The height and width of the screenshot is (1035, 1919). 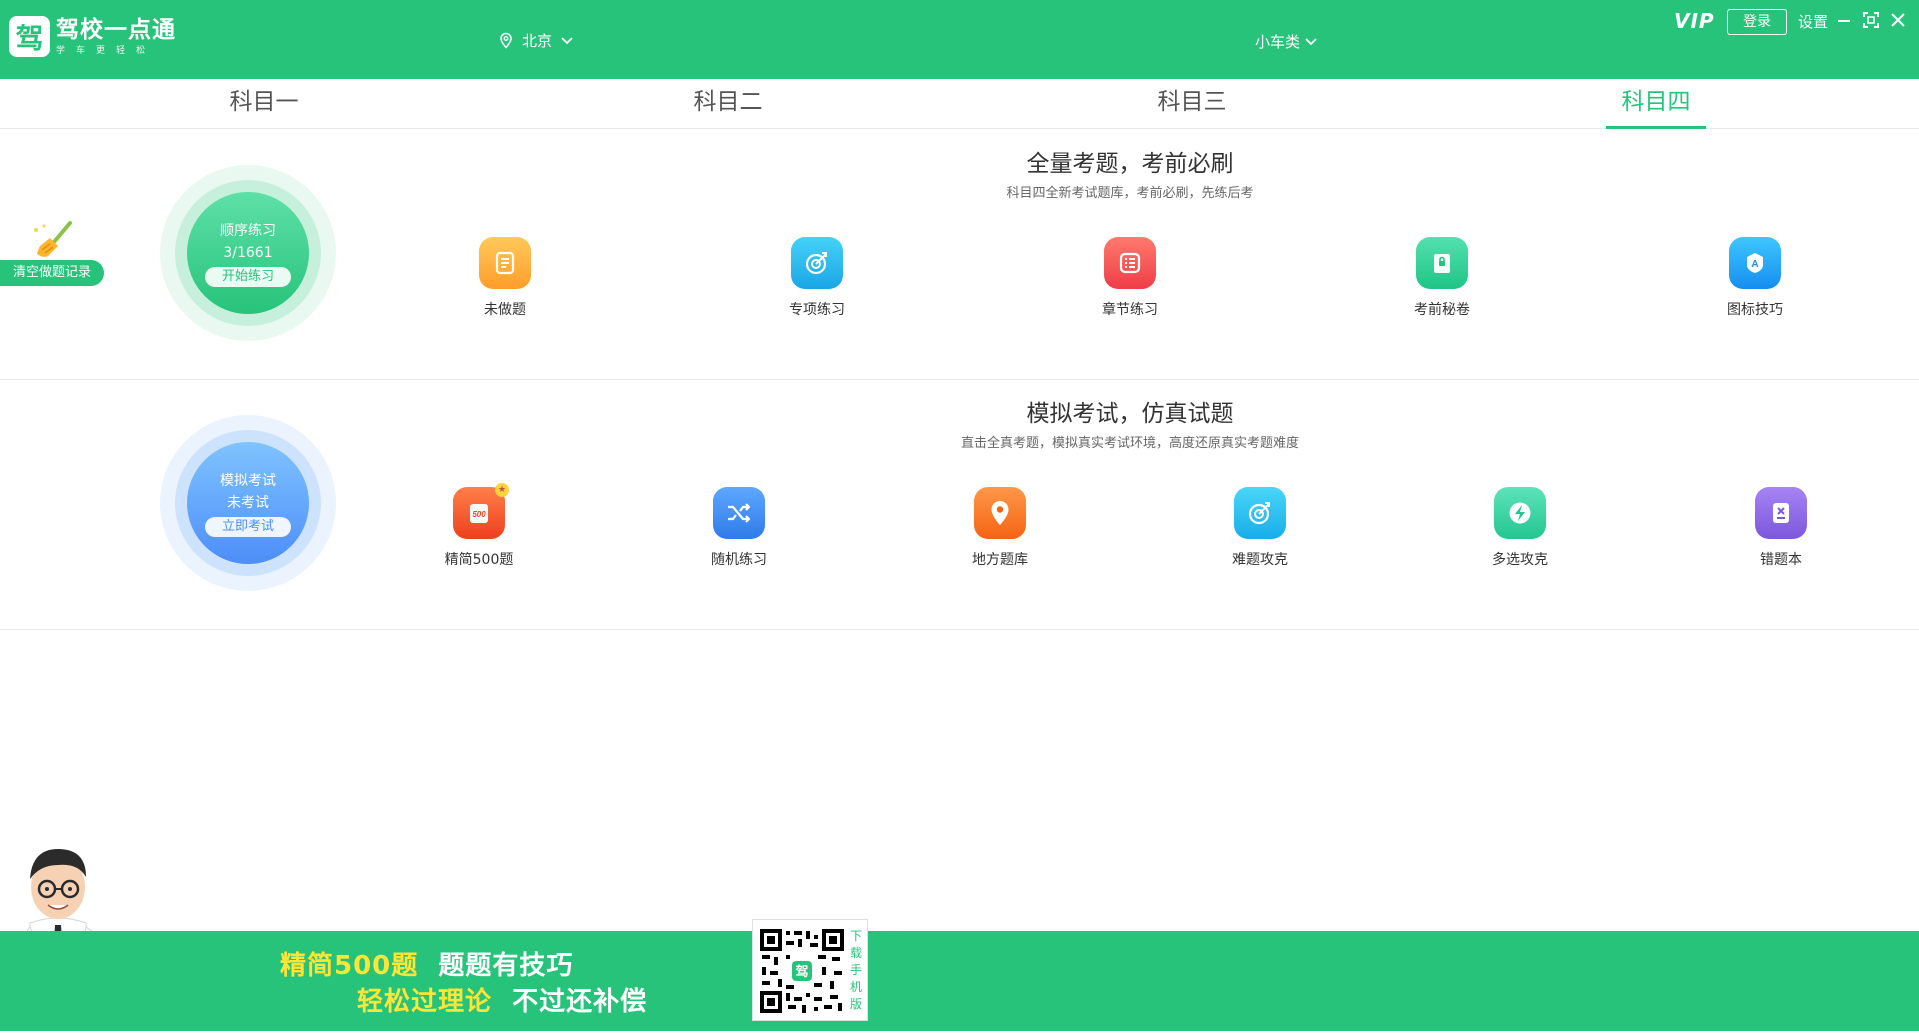 I want to click on feature-hard-questions: 难题攻克, so click(x=1260, y=528).